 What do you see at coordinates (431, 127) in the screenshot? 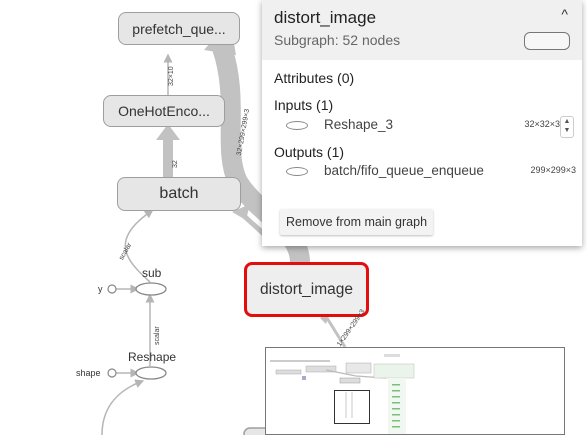
I see `input-row: Reshape_3 32×32×3 ▲ ▼` at bounding box center [431, 127].